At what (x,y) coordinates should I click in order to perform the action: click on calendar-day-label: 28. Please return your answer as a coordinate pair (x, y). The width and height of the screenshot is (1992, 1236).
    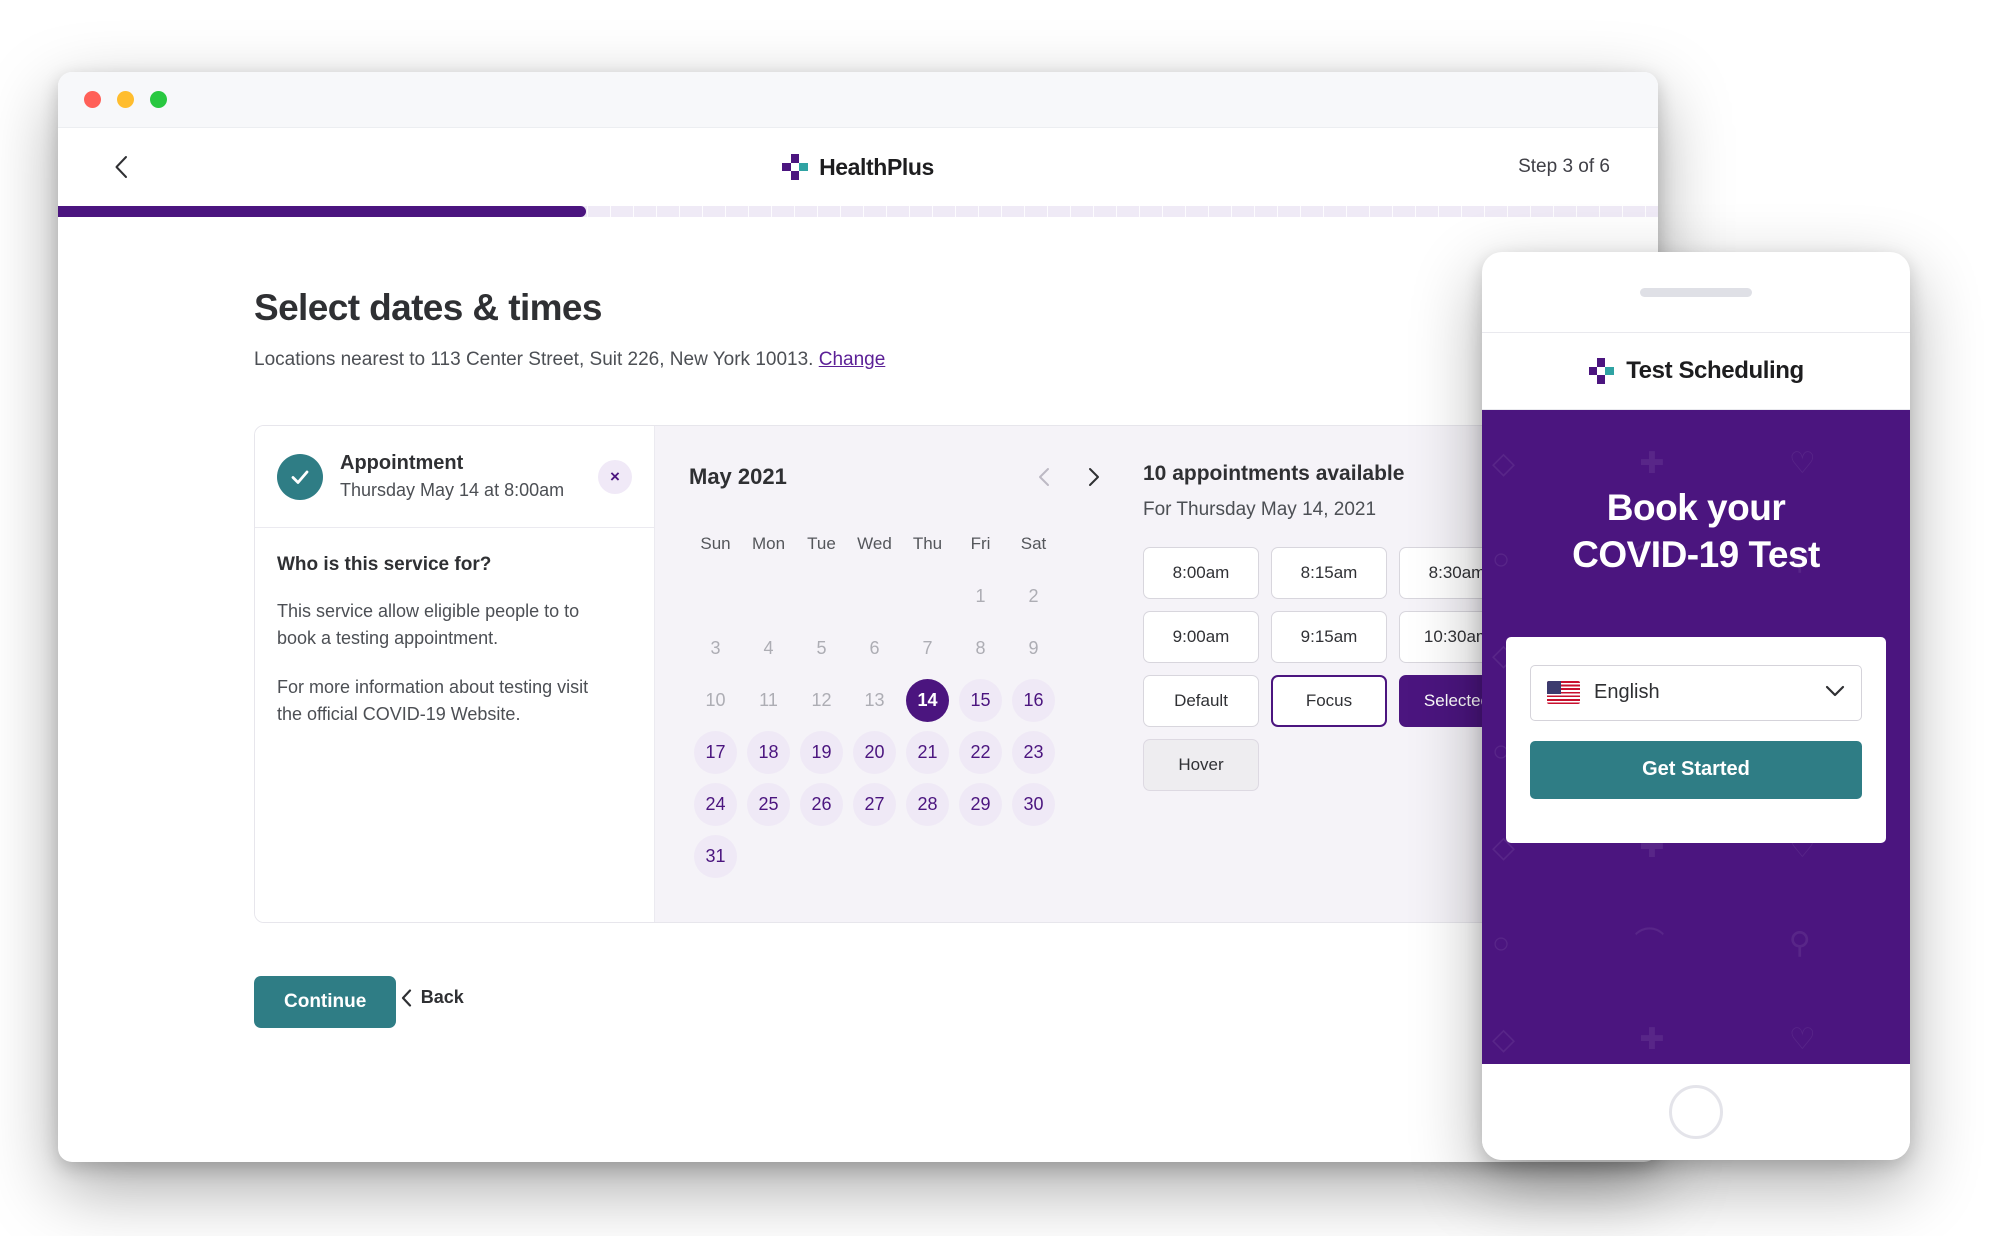
    Looking at the image, I should click on (927, 804).